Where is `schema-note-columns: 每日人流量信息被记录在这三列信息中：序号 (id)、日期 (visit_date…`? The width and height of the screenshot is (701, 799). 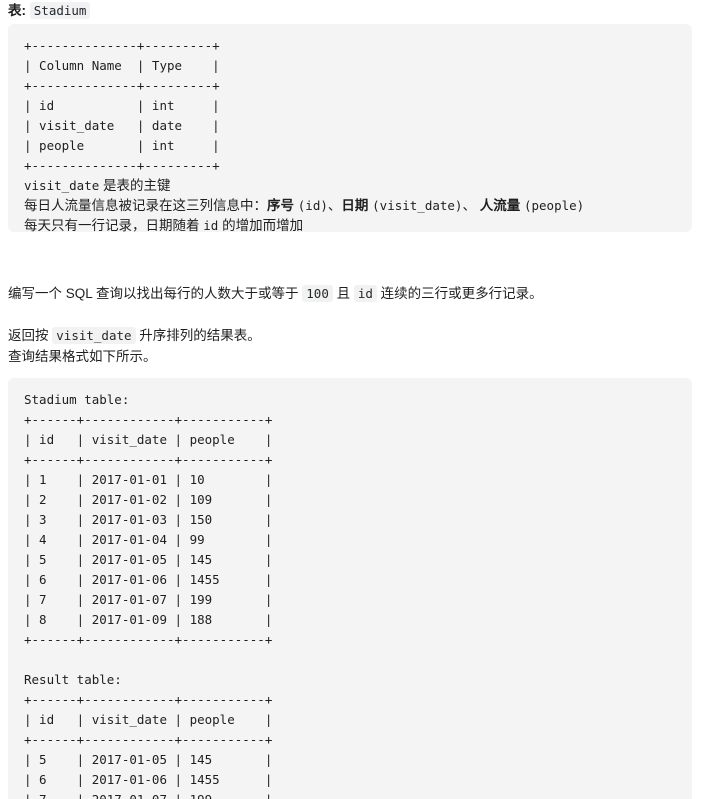
schema-note-columns: 每日人流量信息被记录在这三列信息中：序号 (id)、日期 (visit_date… is located at coordinates (350, 206).